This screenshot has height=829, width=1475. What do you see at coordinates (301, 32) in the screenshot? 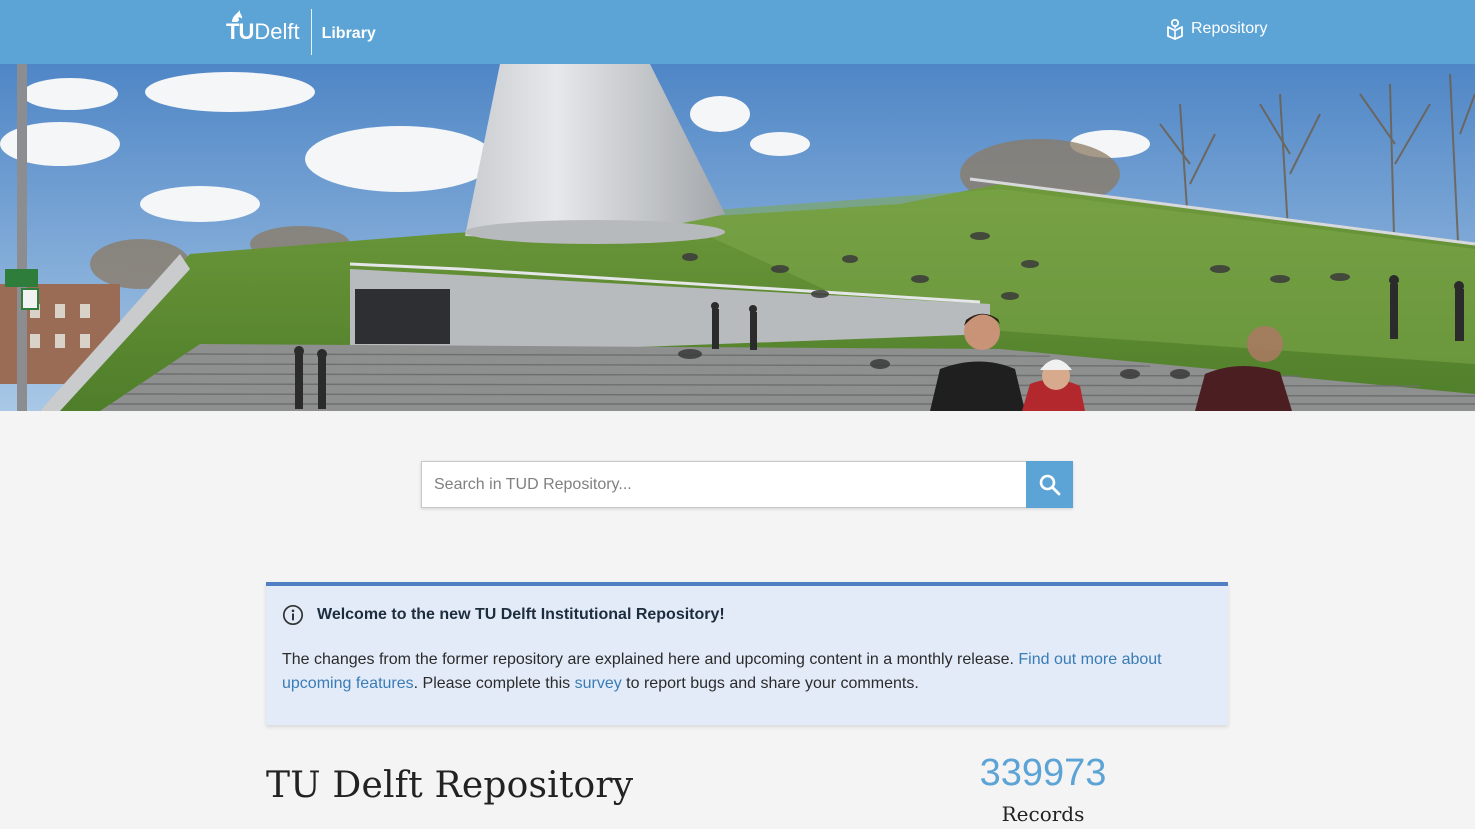
I see `tu-delft-library-logo: TU Delft Library` at bounding box center [301, 32].